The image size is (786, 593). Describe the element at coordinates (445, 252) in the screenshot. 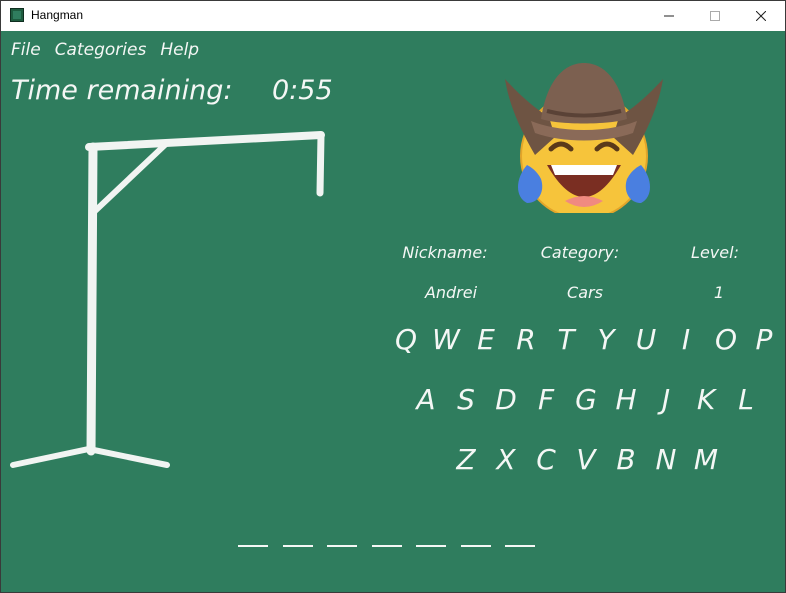

I see `nickname-label: Nickname:` at that location.